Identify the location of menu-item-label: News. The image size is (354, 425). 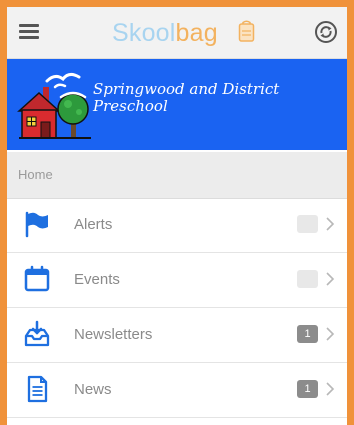
(93, 389).